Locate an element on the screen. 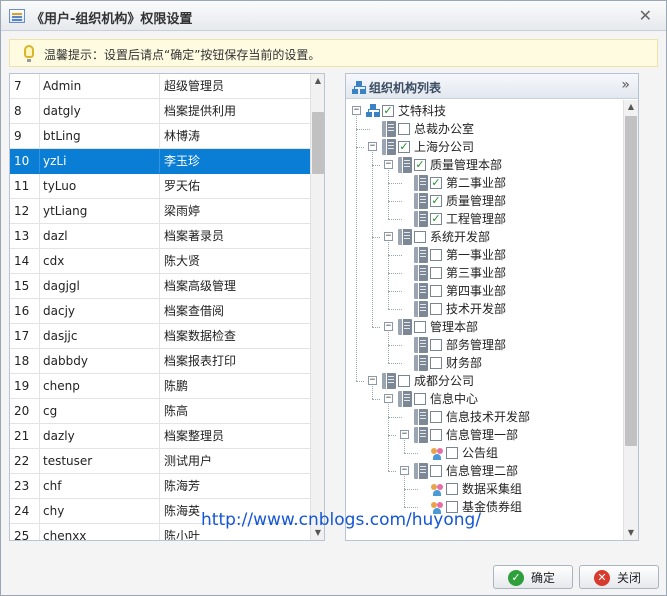 Image resolution: width=667 pixels, height=596 pixels. tree-node: 财务部 is located at coordinates (510, 363).